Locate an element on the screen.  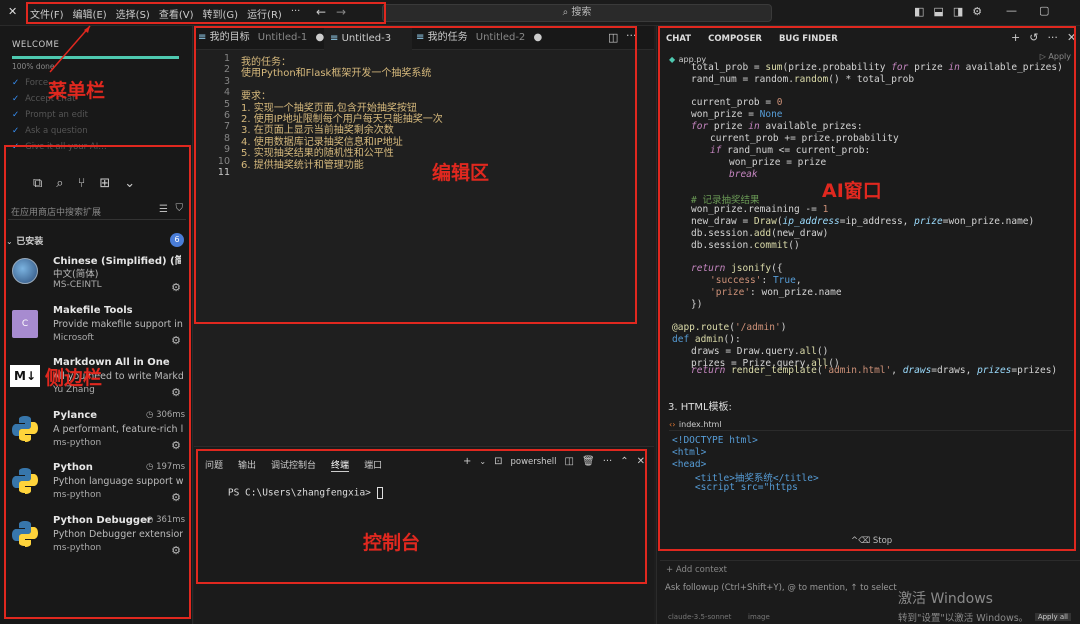
watermark-subtitle: 转到"设置"以激活 Windows。 is located at coordinates (963, 618).